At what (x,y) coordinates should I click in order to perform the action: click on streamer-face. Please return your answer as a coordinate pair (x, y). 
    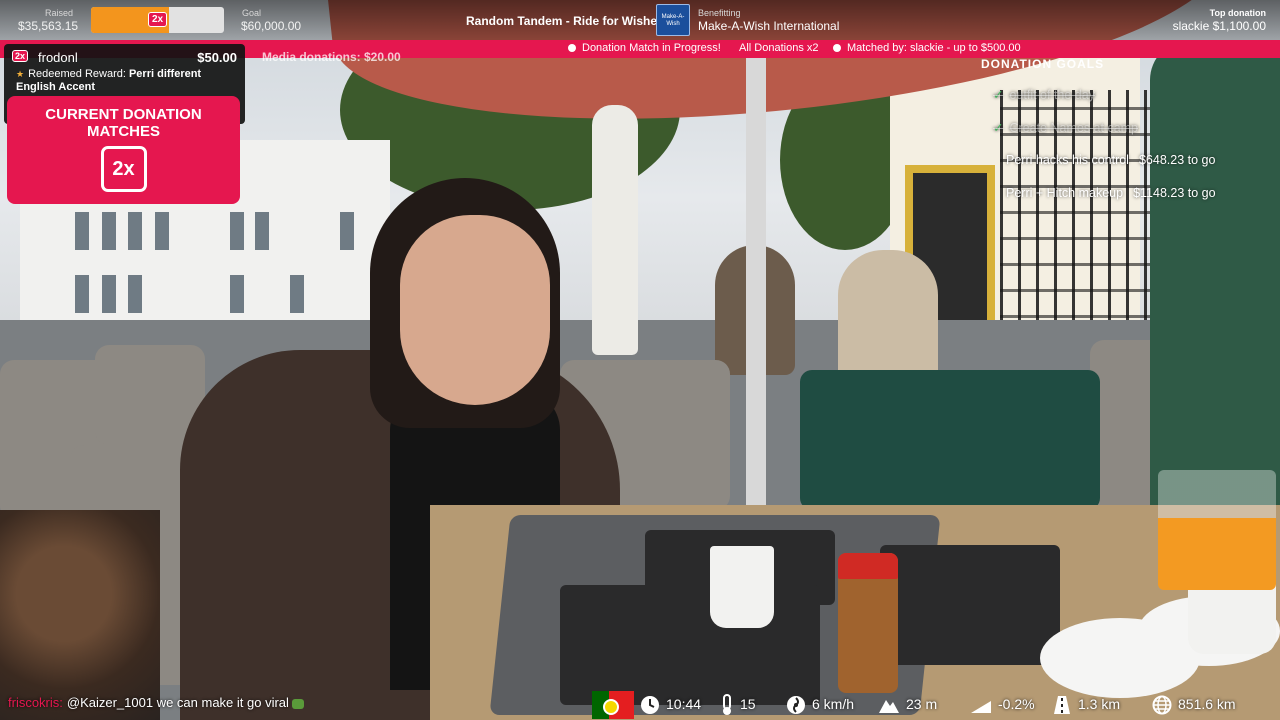
    Looking at the image, I should click on (475, 310).